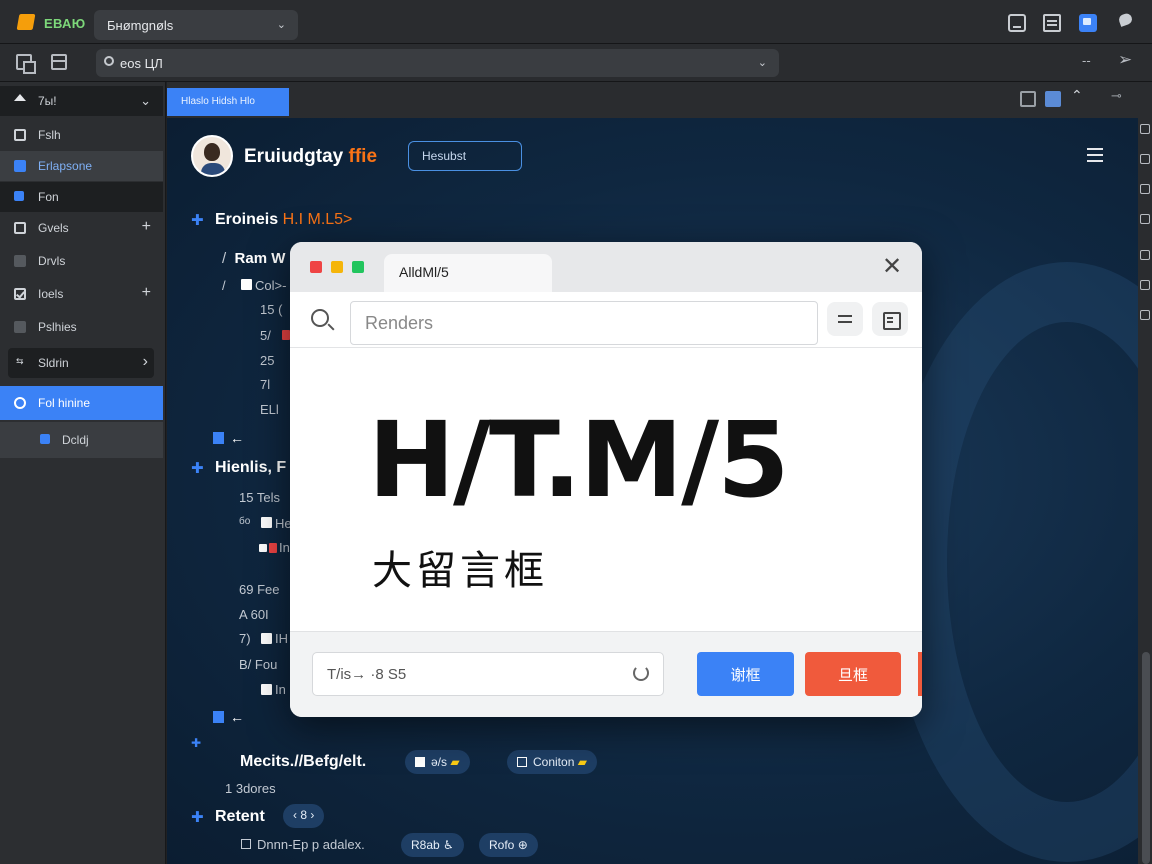  What do you see at coordinates (65, 166) in the screenshot?
I see `sidebar-item-label: Erlapsone` at bounding box center [65, 166].